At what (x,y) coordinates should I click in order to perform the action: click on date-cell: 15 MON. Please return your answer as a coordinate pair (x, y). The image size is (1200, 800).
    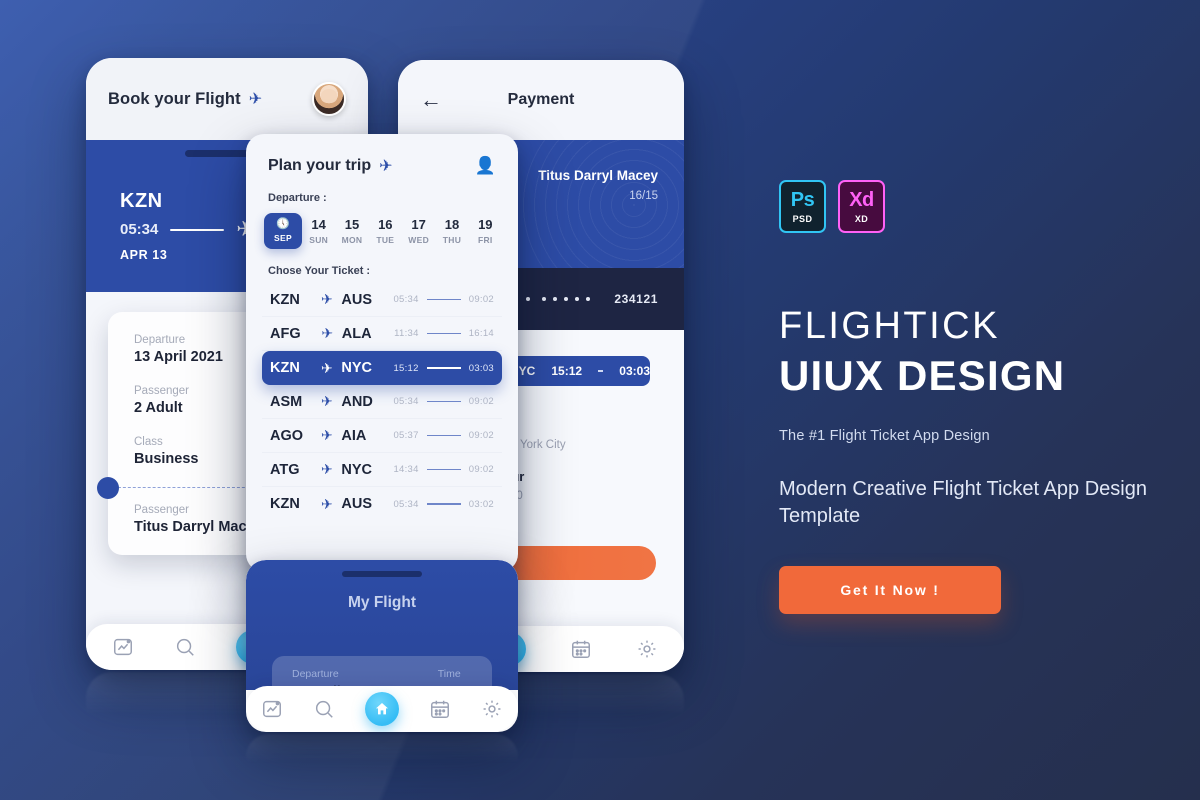
    Looking at the image, I should click on (351, 231).